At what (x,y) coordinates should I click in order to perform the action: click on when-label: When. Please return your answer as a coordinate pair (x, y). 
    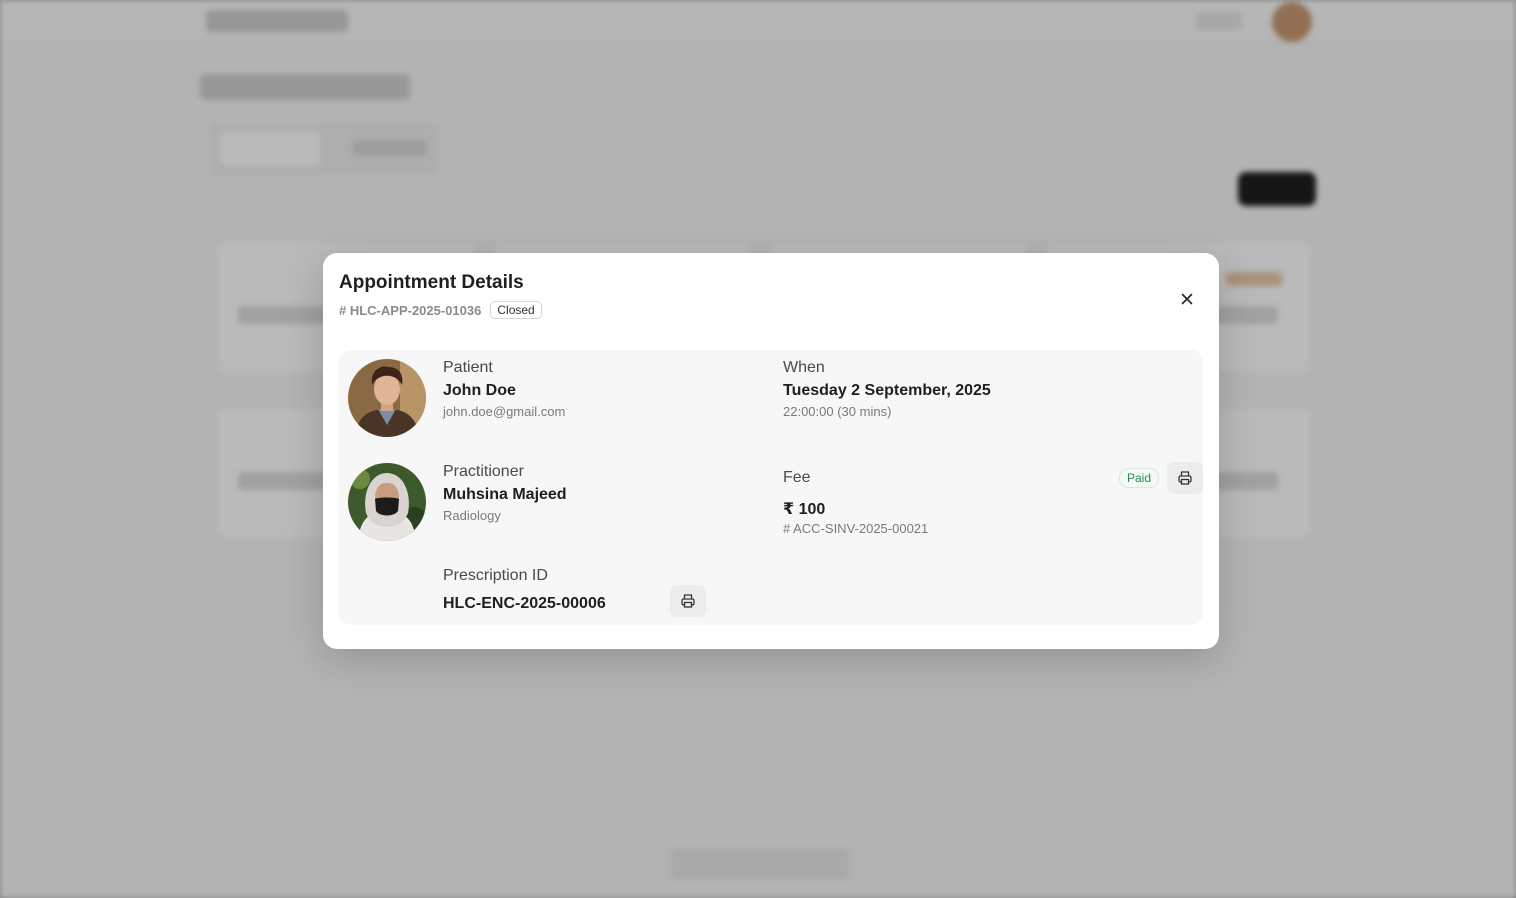
    Looking at the image, I should click on (804, 367).